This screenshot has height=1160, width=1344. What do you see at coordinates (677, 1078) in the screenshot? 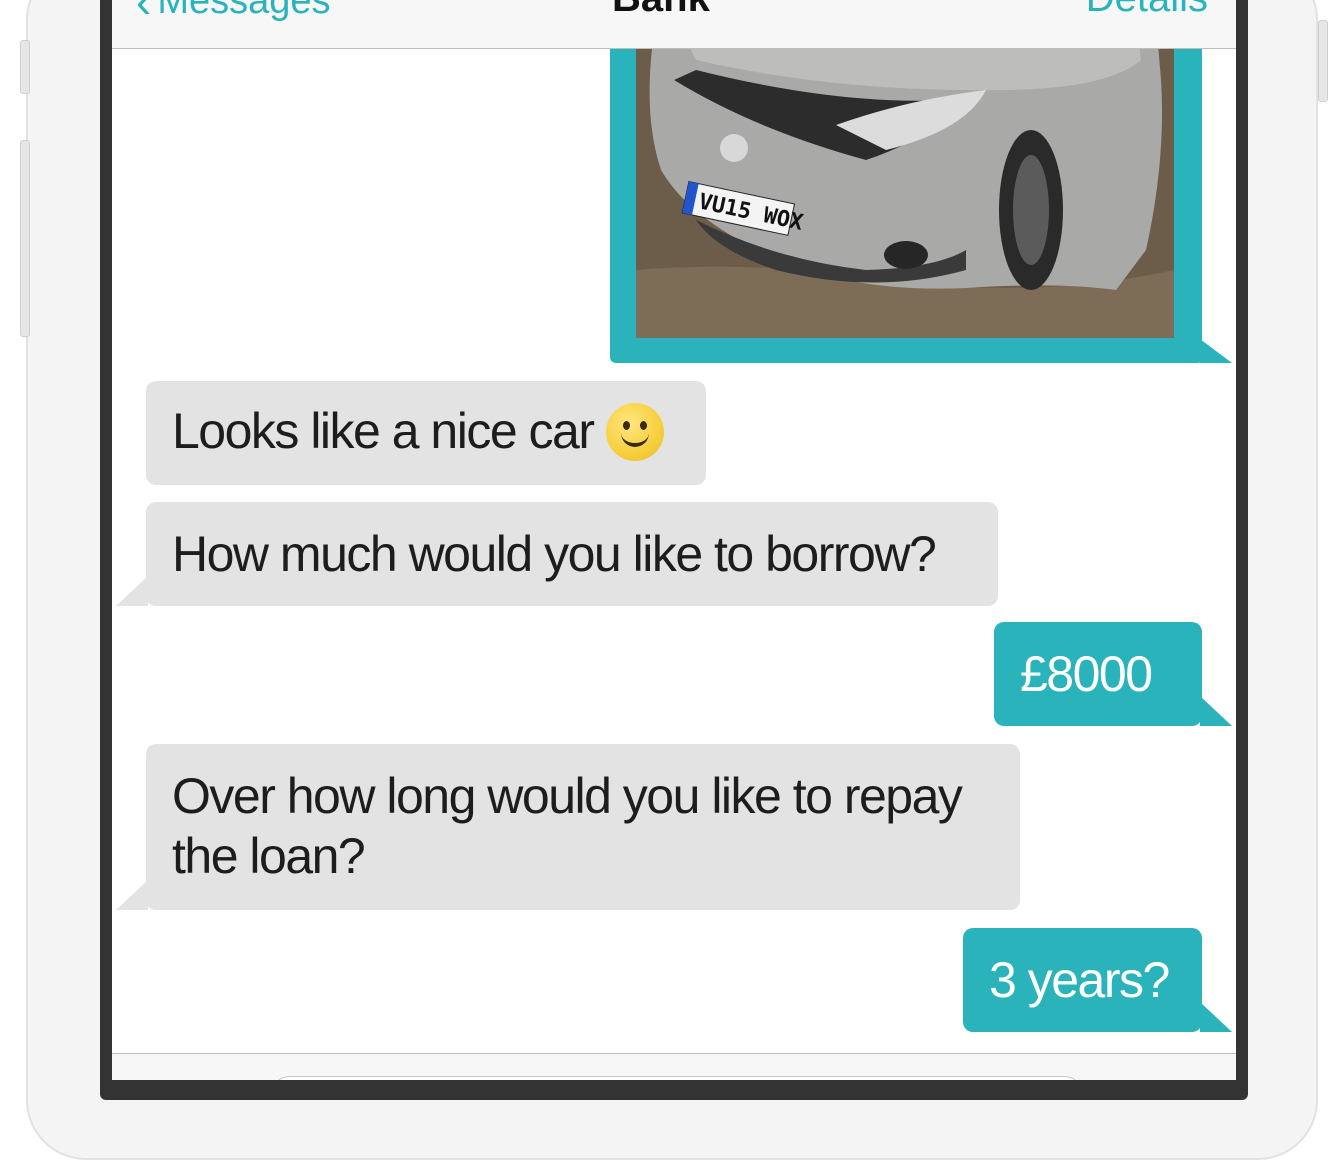
I see `message-input` at bounding box center [677, 1078].